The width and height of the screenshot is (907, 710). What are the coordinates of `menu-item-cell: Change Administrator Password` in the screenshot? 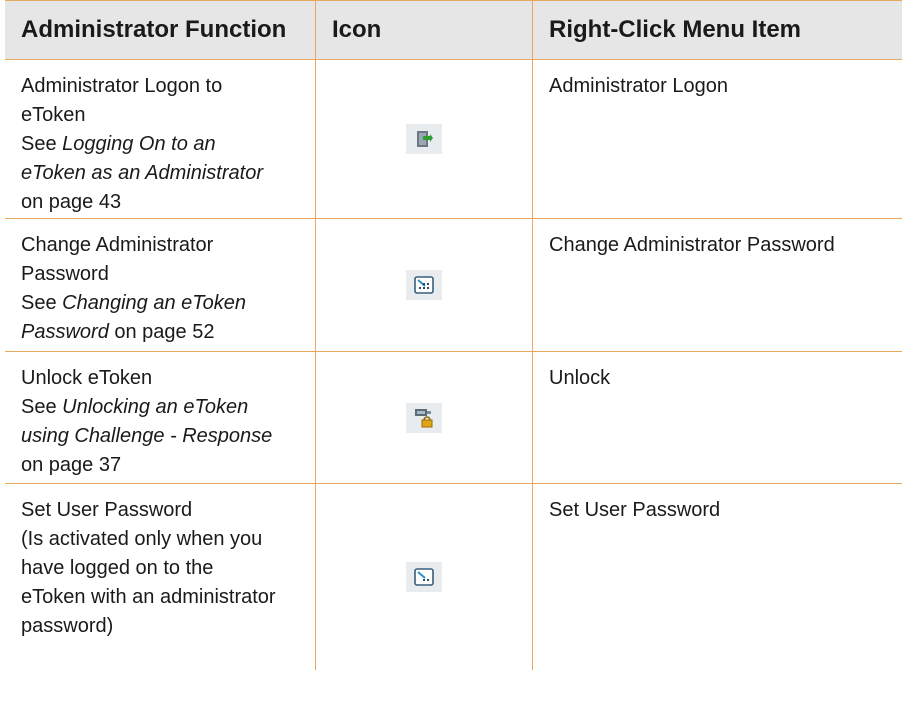 It's located at (717, 285).